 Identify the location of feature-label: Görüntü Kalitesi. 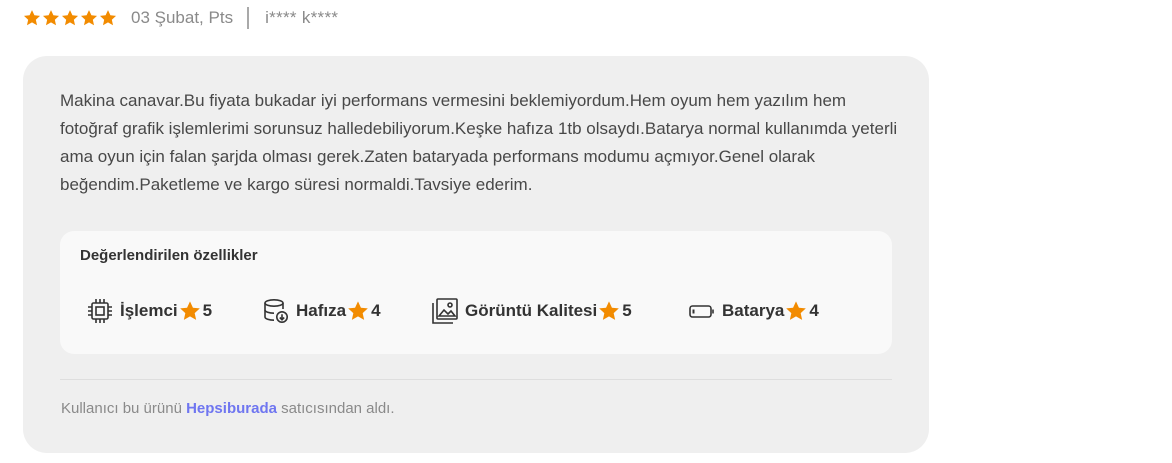
(531, 310).